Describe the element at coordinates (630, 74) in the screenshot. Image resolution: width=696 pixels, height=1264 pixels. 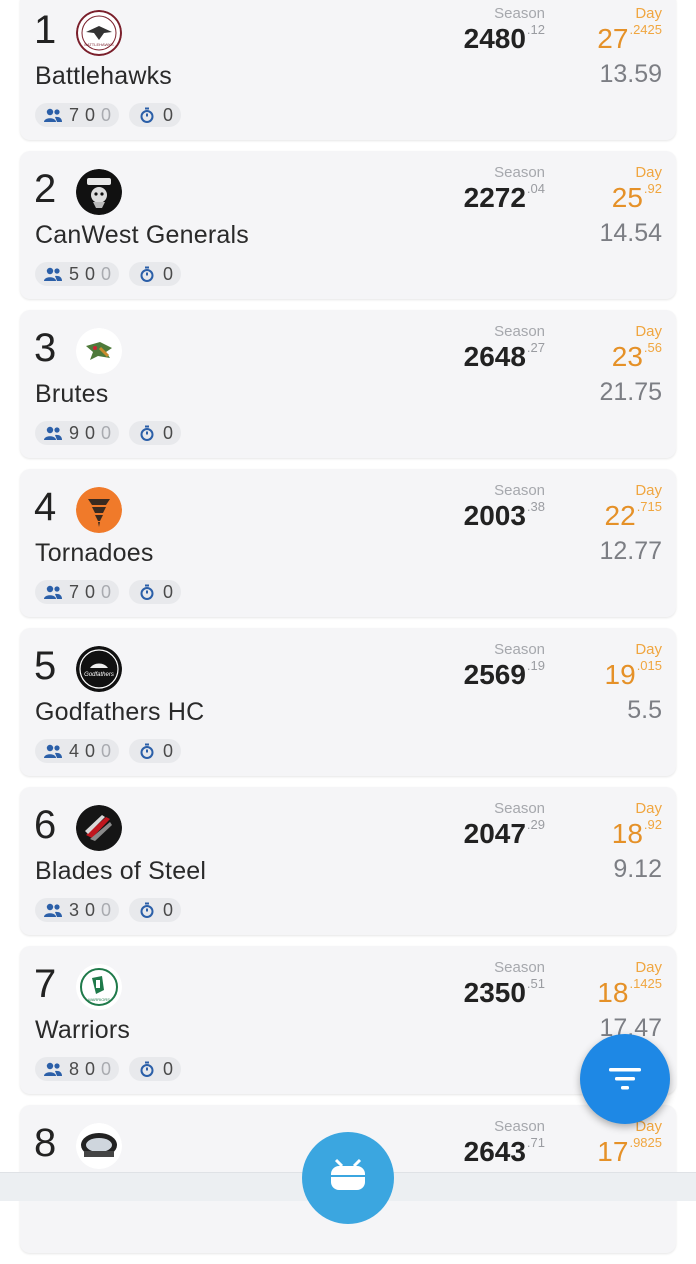
I see `average-score: 13.59` at that location.